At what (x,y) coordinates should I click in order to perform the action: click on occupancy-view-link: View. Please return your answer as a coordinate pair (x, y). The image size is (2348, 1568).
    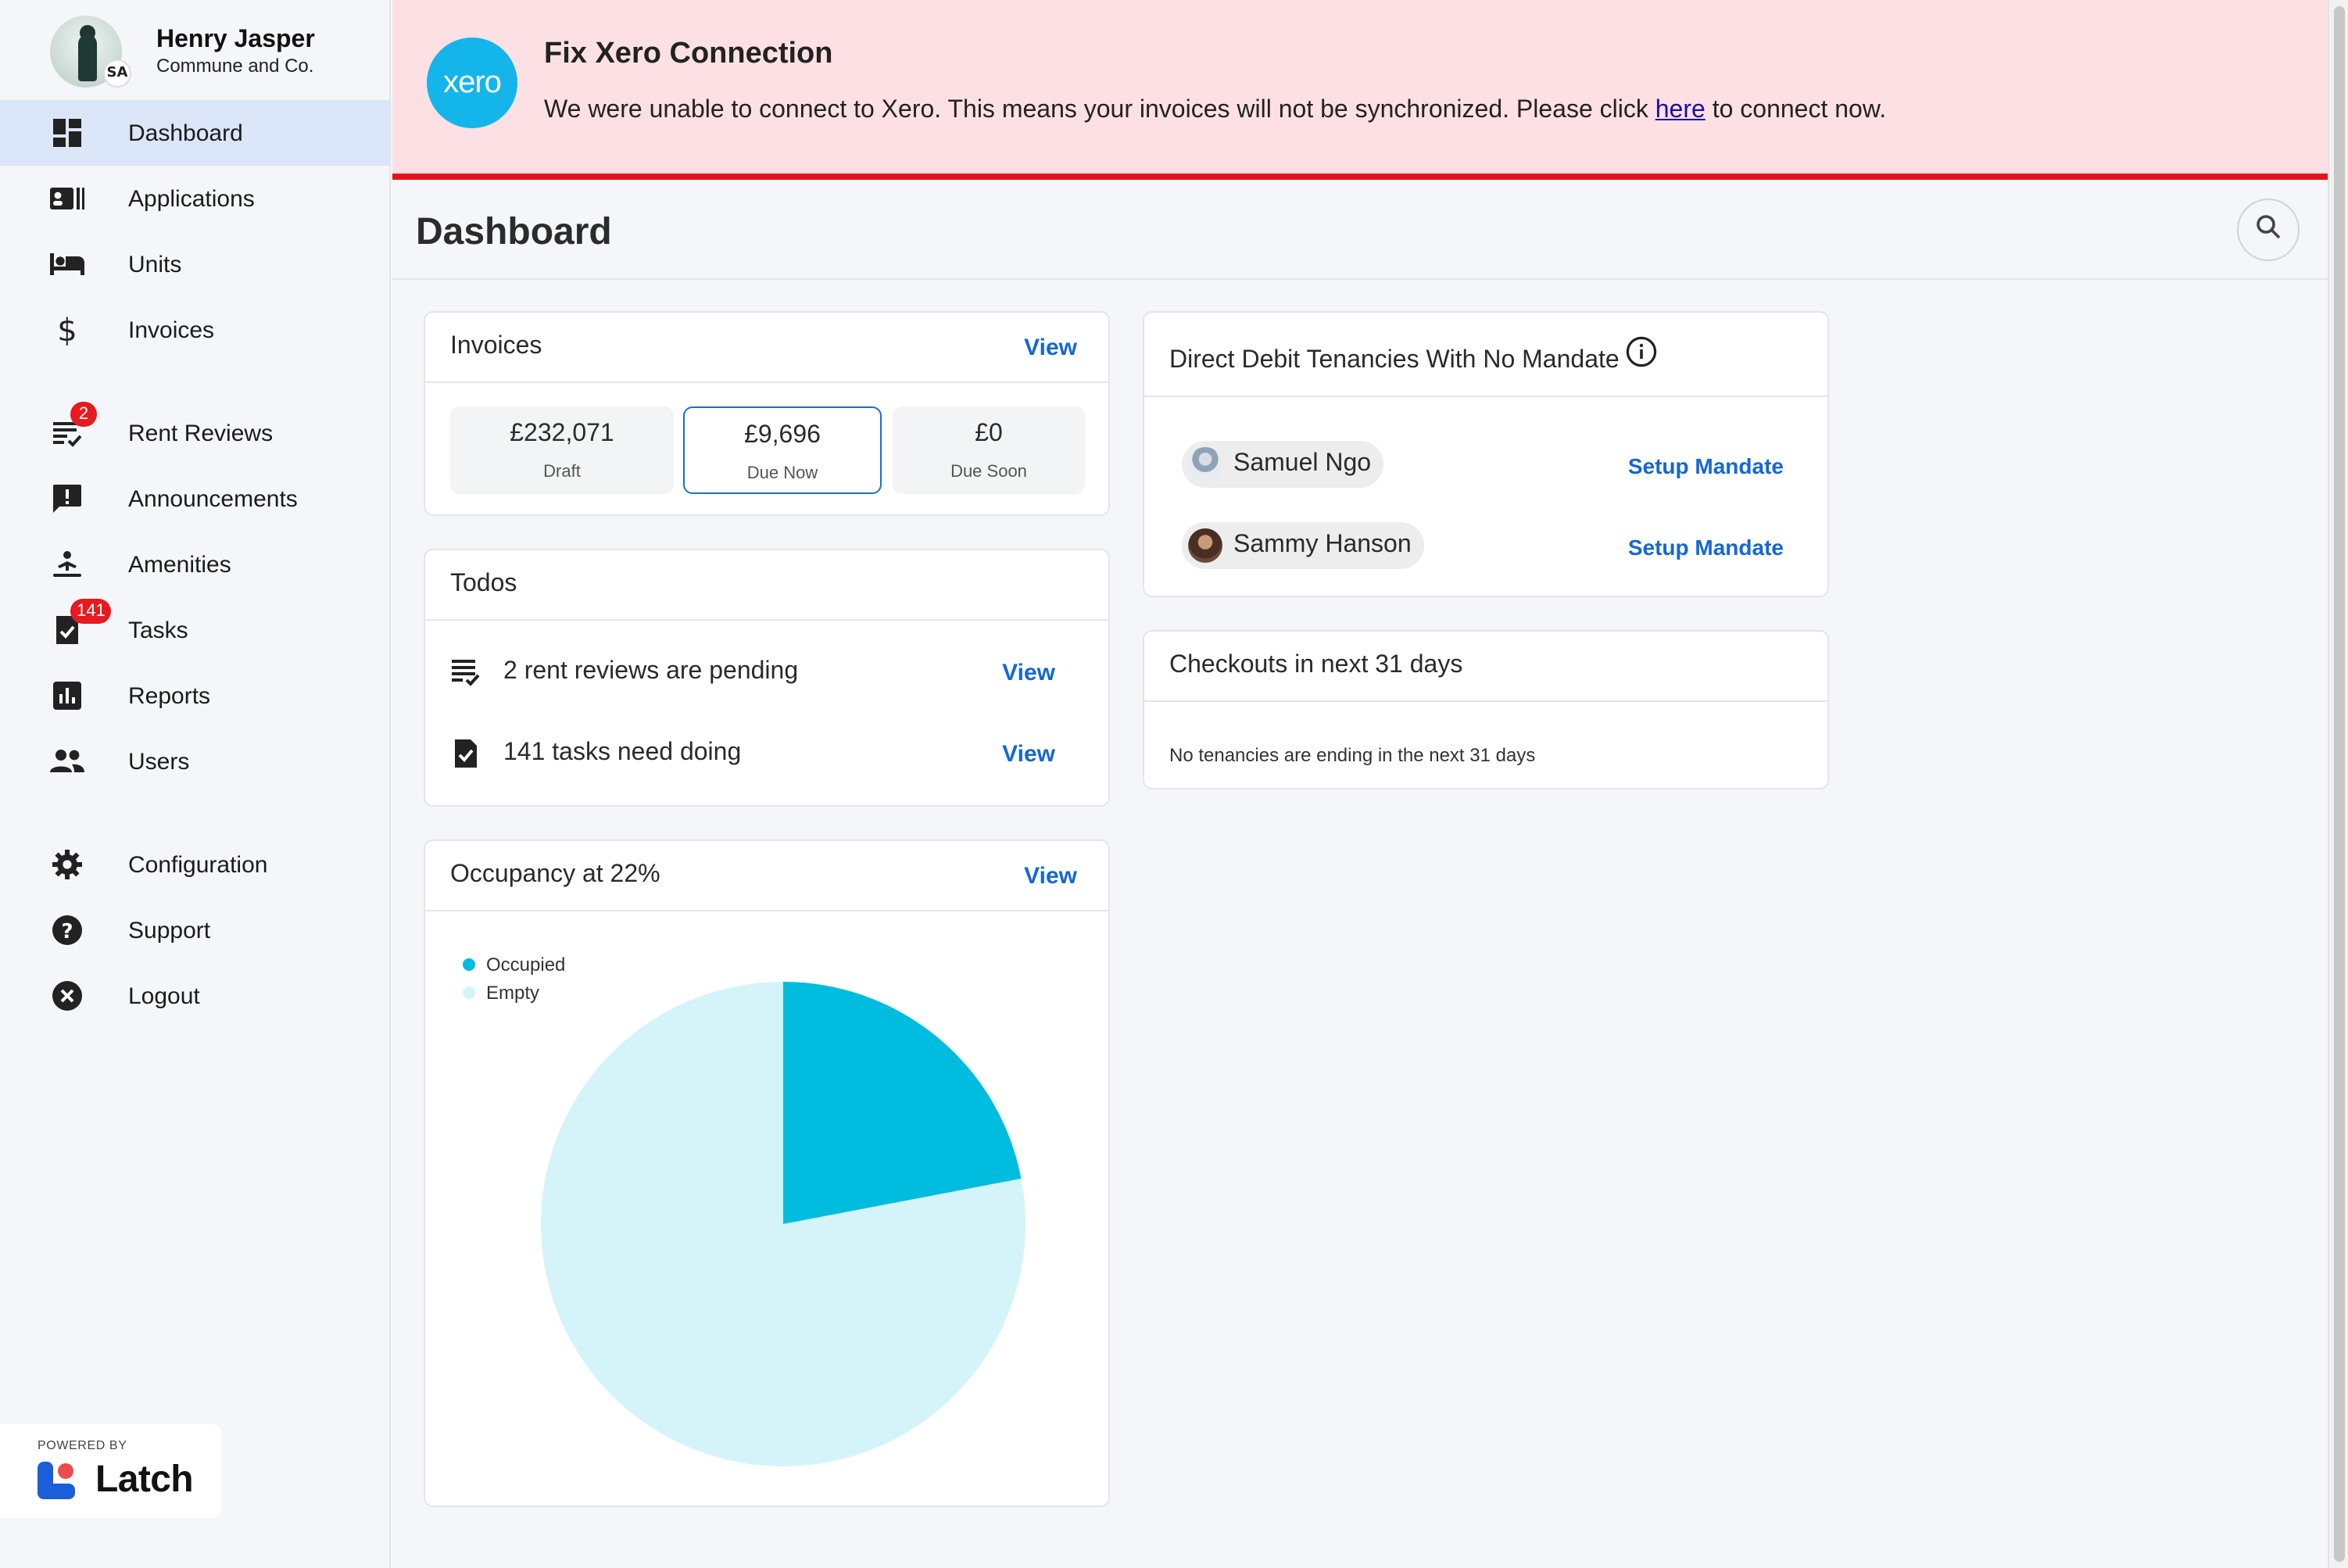
    Looking at the image, I should click on (1050, 876).